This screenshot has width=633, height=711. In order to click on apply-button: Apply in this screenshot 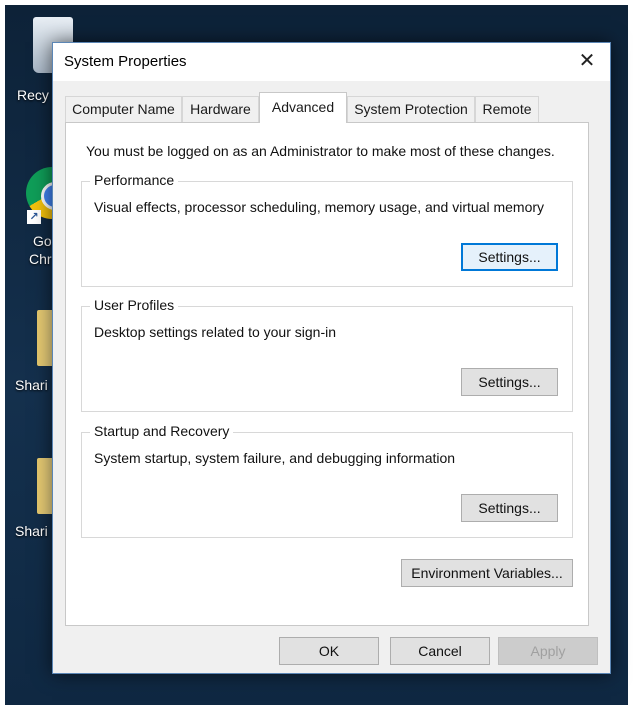, I will do `click(548, 651)`.